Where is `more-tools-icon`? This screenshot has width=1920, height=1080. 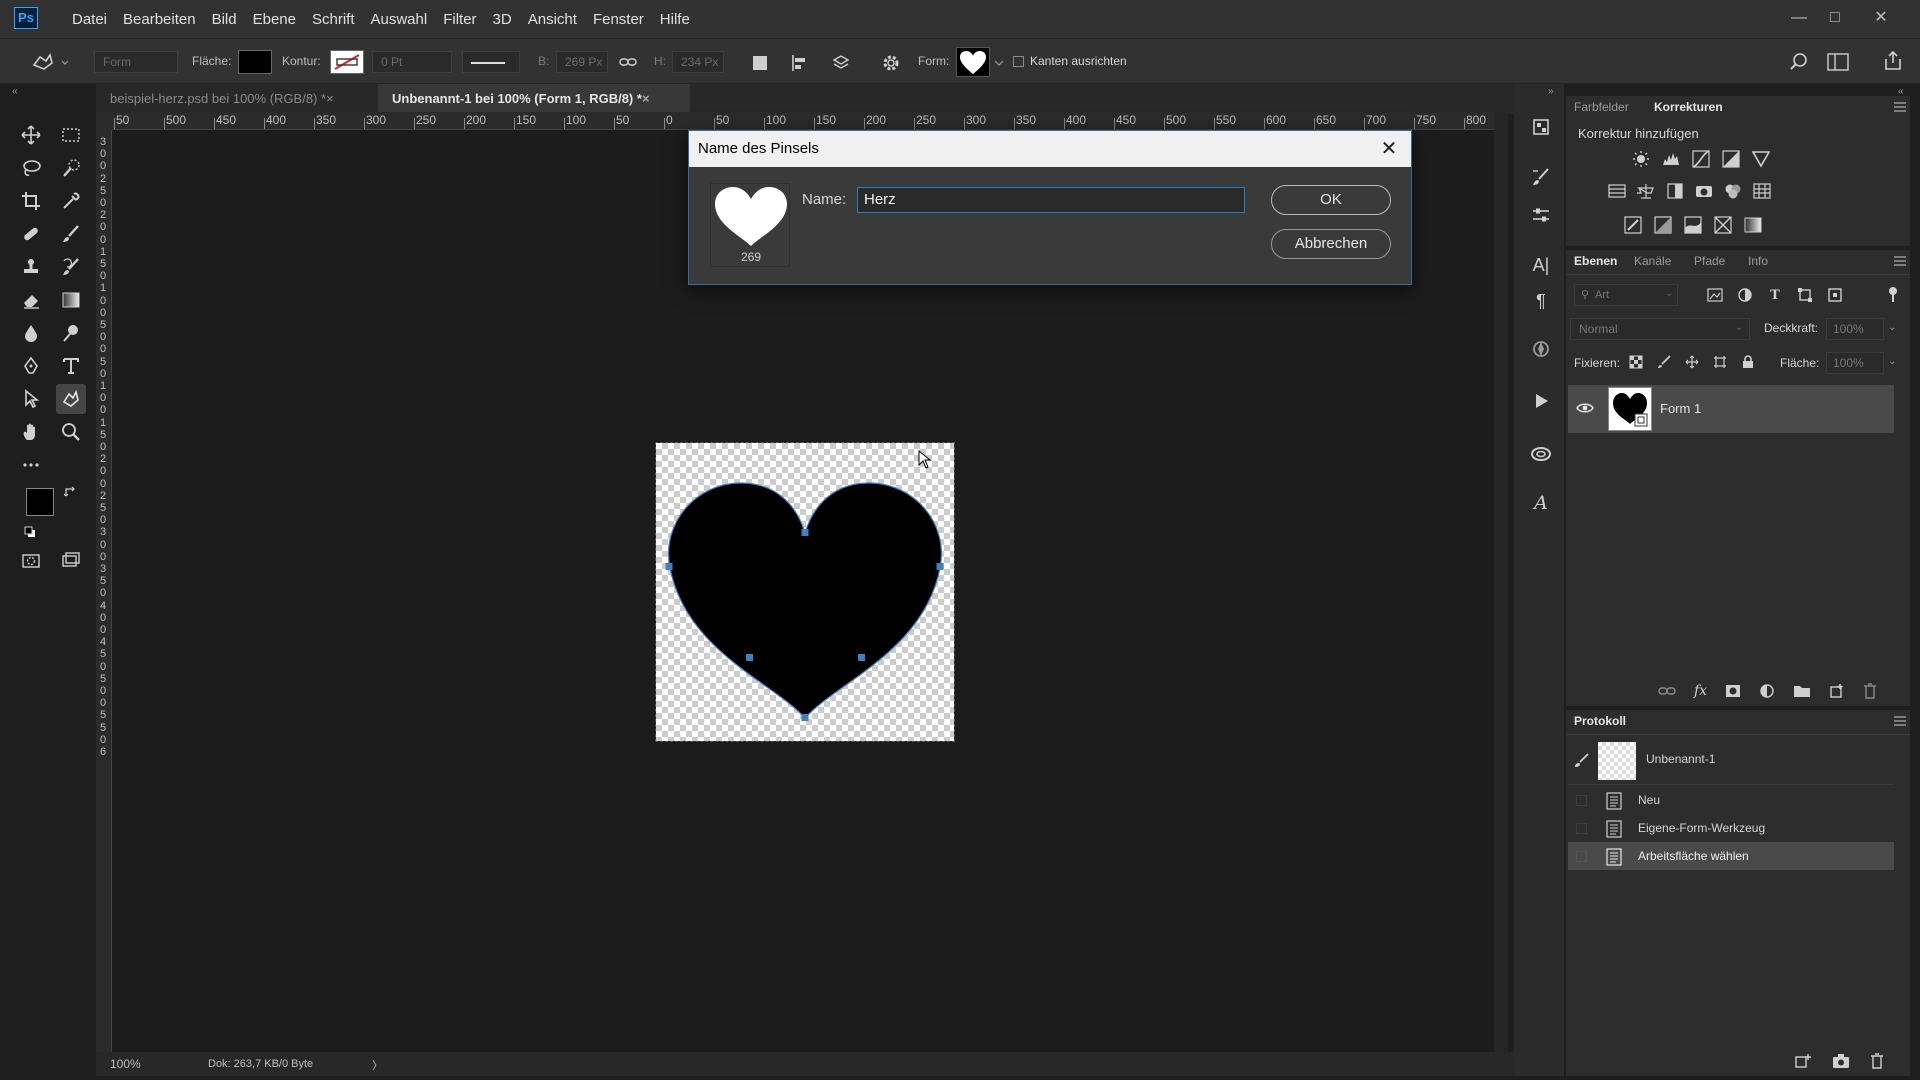 more-tools-icon is located at coordinates (31, 465).